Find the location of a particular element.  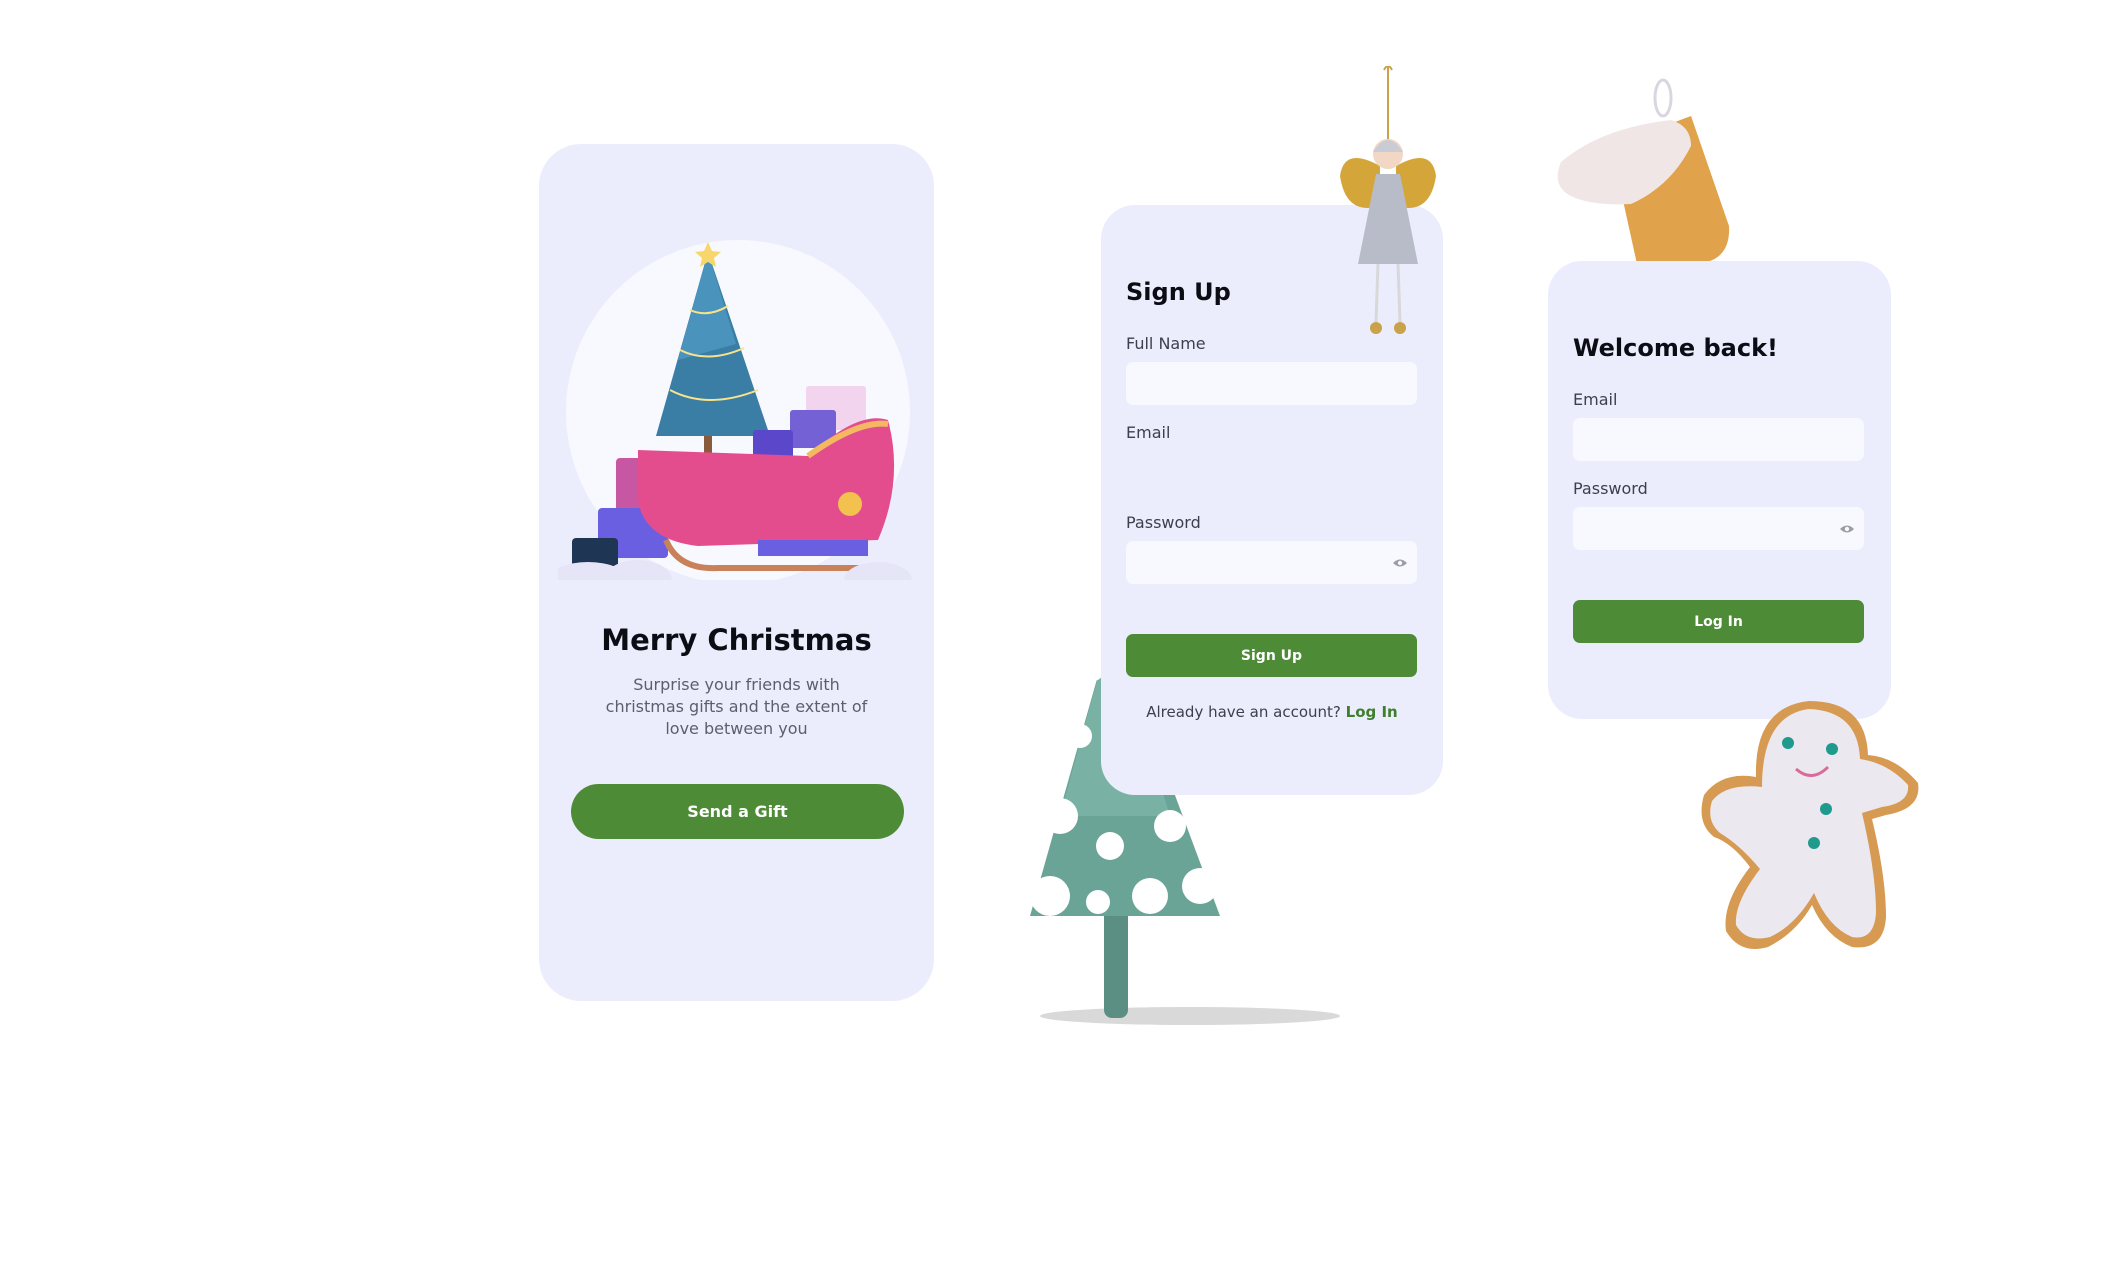

full-name-label: Full Name is located at coordinates (1166, 343).